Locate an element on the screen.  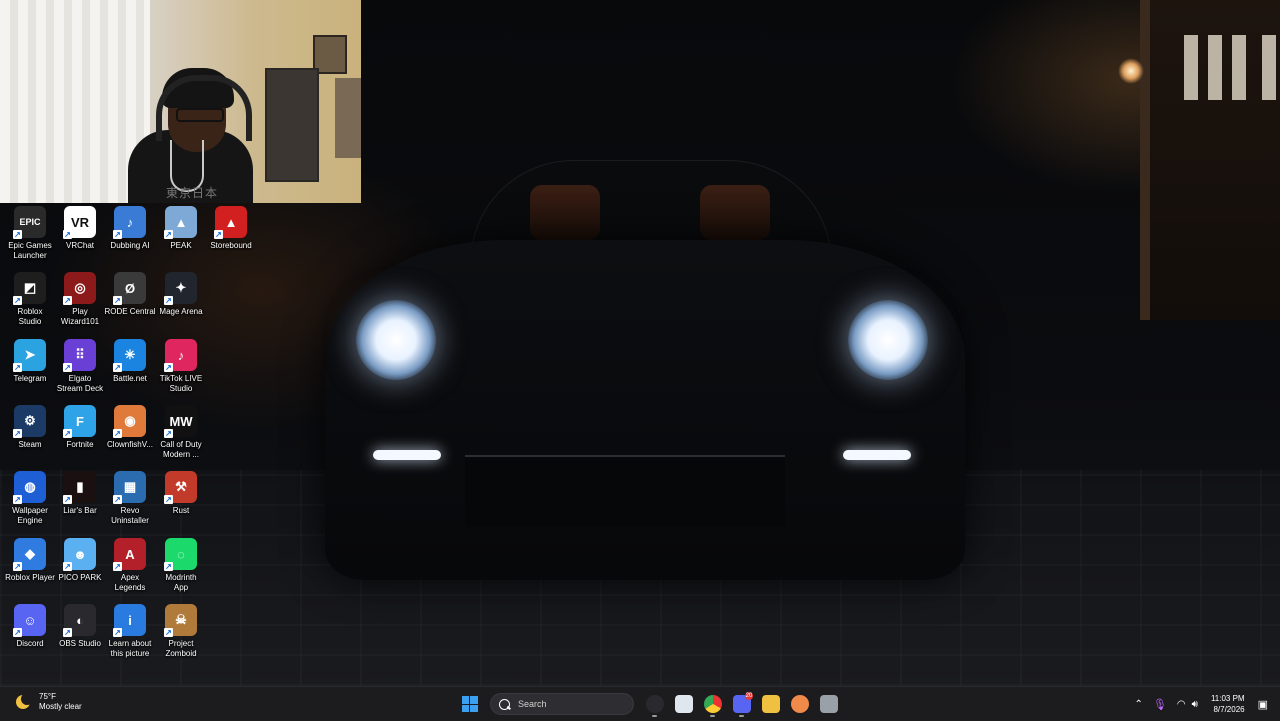
desktop-icon: ⚒ ↗ Rust is located at coordinates (181, 493).